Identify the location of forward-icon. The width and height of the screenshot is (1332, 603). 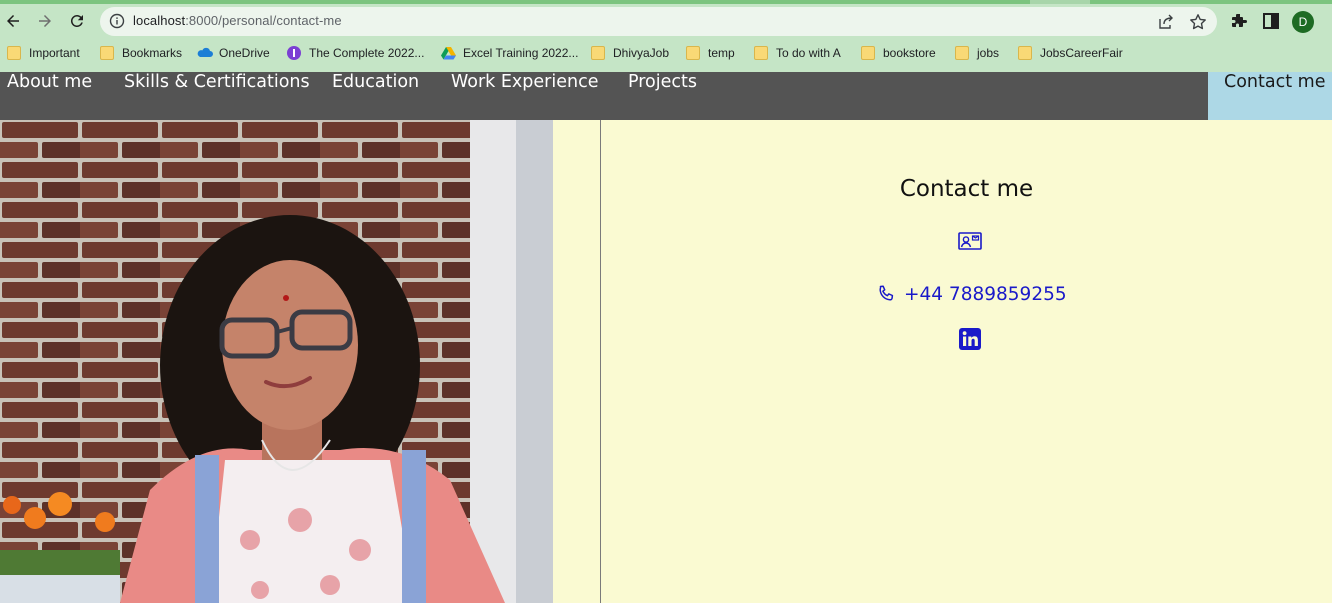
(45, 21).